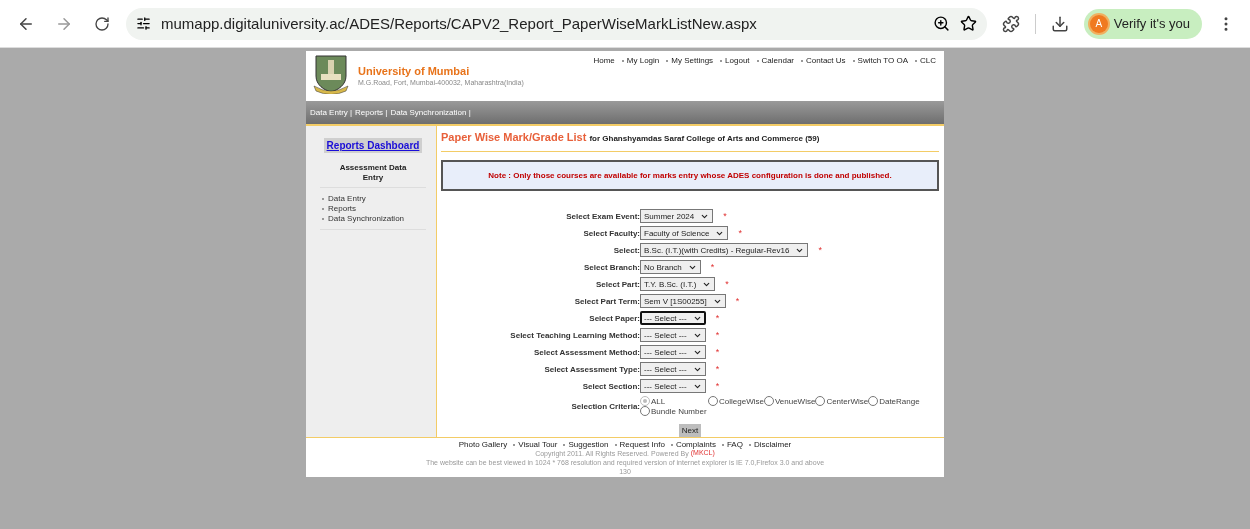 The width and height of the screenshot is (1250, 529). Describe the element at coordinates (605, 406) in the screenshot. I see `field-label: Selection Criteria:` at that location.